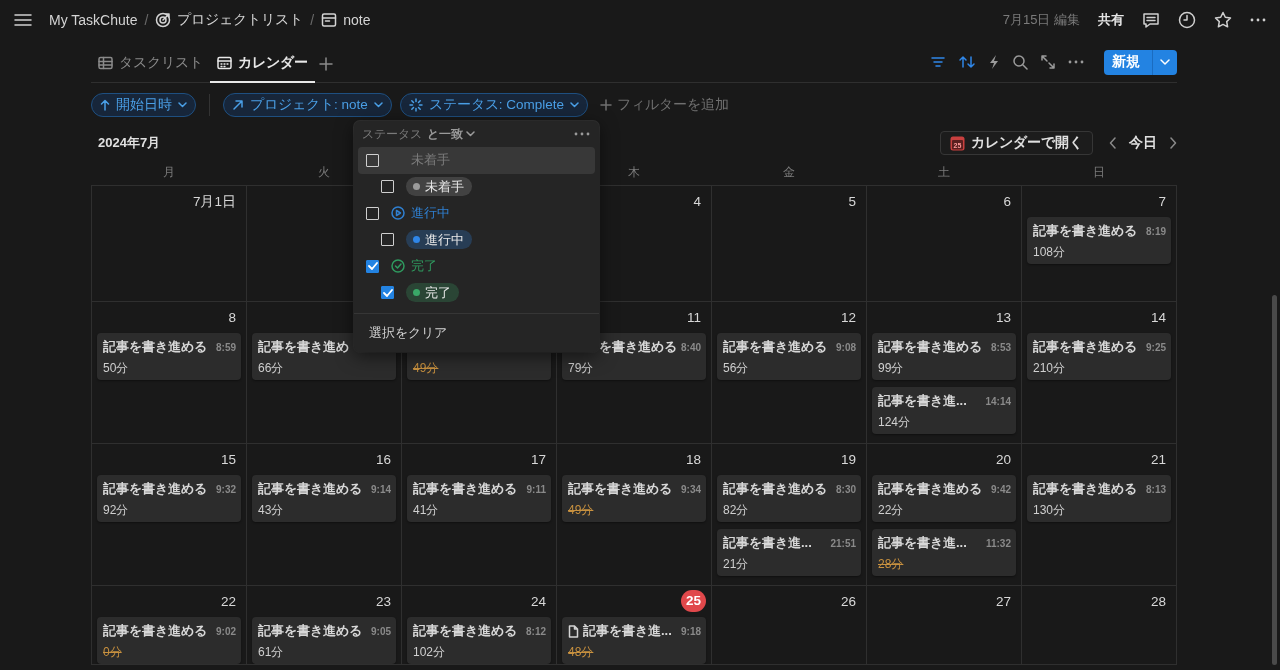 The image size is (1280, 670). Describe the element at coordinates (789, 171) in the screenshot. I see `weekday-label: 金` at that location.